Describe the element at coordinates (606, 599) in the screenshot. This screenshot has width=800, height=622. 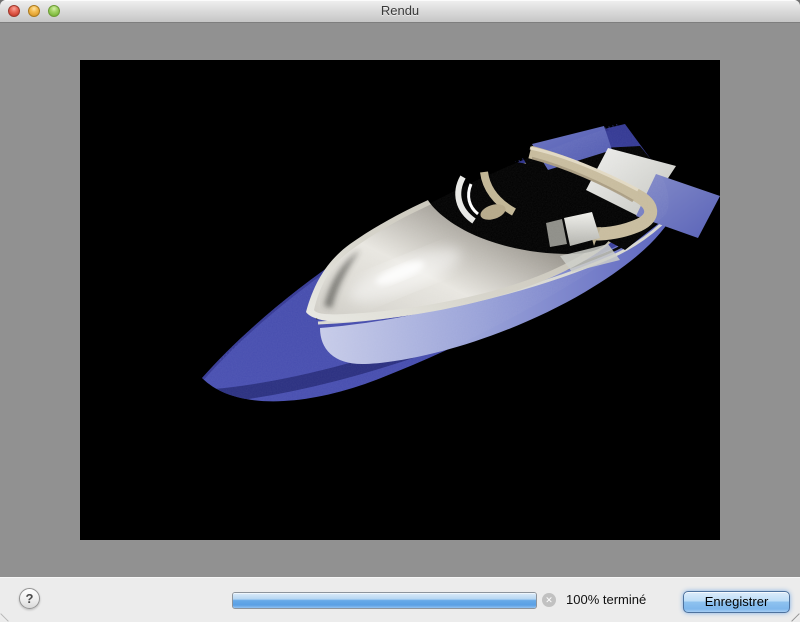
I see `progress-status-text: 100% terminé` at that location.